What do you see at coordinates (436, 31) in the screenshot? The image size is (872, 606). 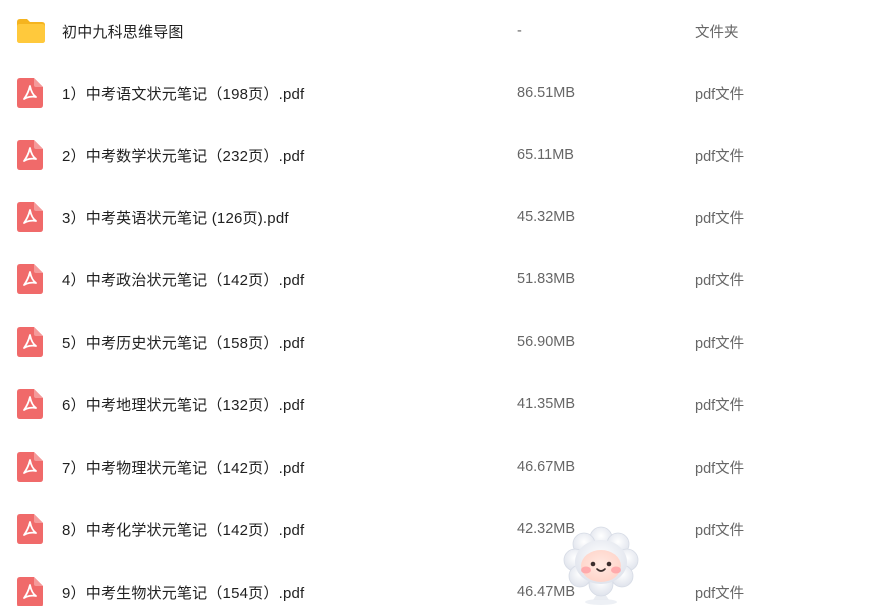 I see `list-item: 初中九科思维导图 - 文件夹` at bounding box center [436, 31].